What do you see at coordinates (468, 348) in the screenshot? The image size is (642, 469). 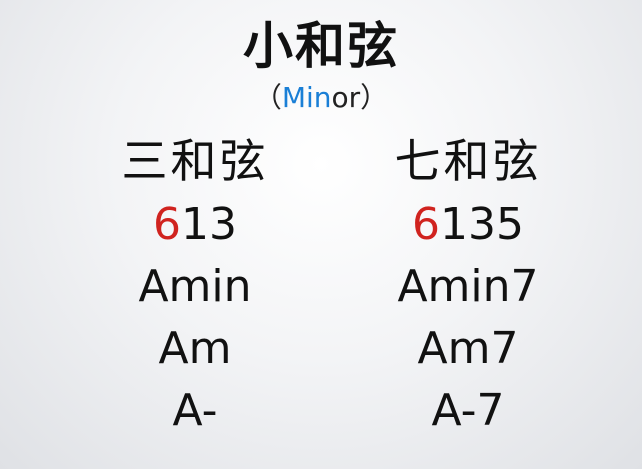 I see `seventh-name-short: Am7` at bounding box center [468, 348].